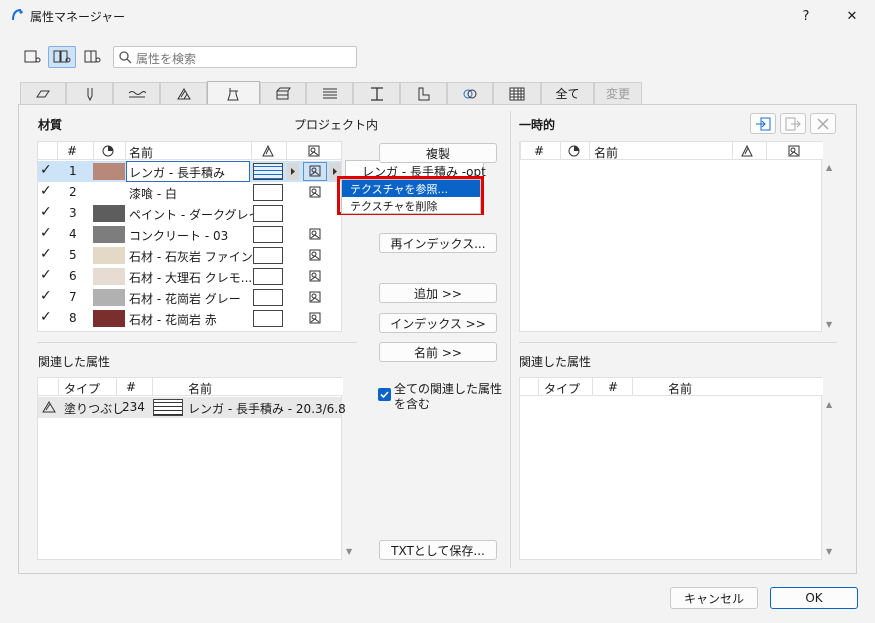 This screenshot has height=623, width=875. Describe the element at coordinates (671, 468) in the screenshot. I see `right-related-list: タイプ # 名前` at that location.